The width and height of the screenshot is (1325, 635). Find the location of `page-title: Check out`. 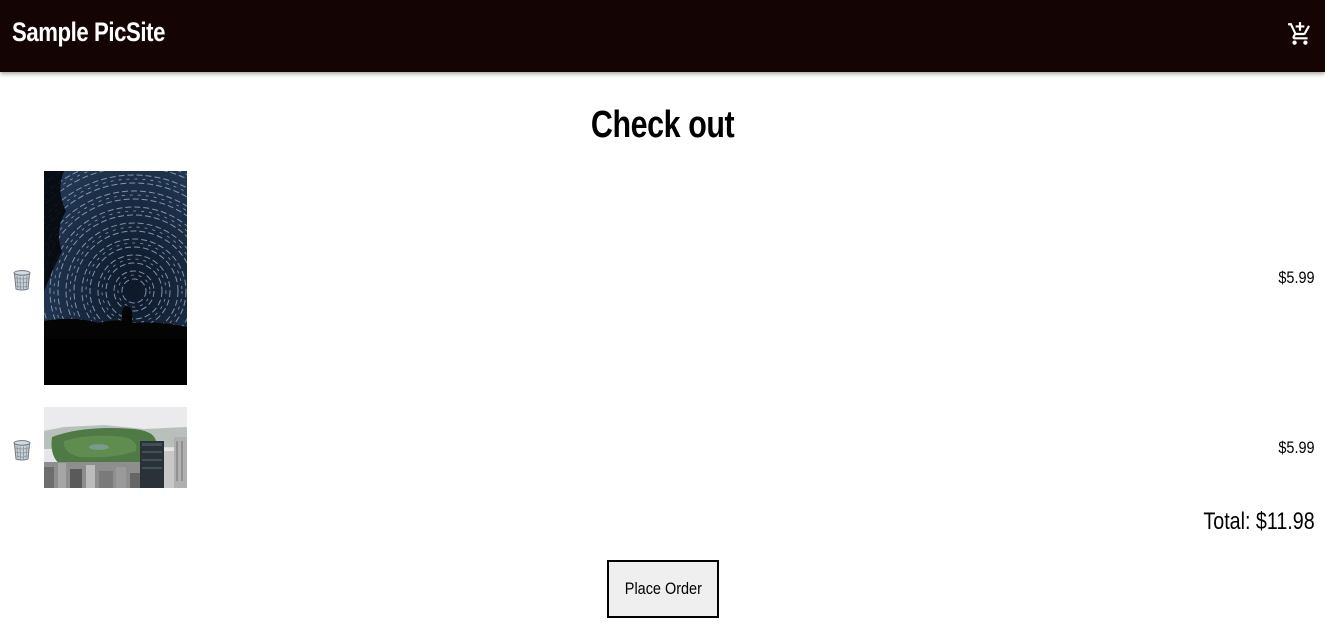

page-title: Check out is located at coordinates (662, 125).